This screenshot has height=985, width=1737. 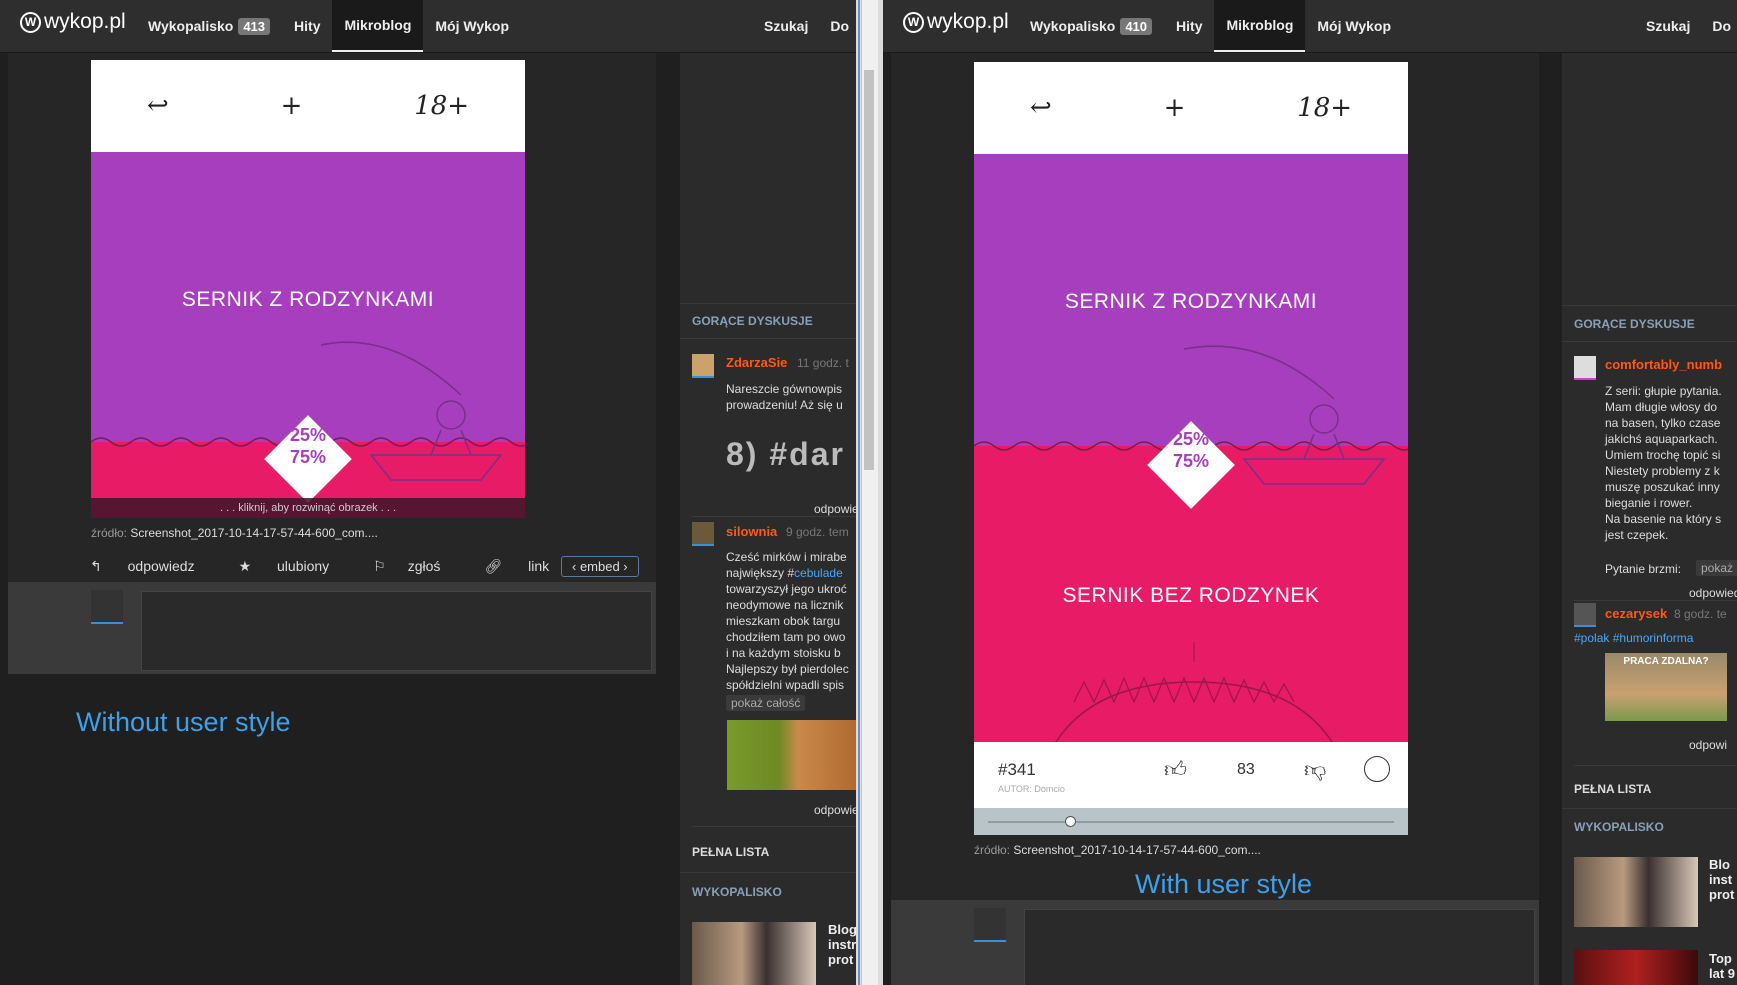 What do you see at coordinates (842, 944) in the screenshot?
I see `news-title: Blog instr prot` at bounding box center [842, 944].